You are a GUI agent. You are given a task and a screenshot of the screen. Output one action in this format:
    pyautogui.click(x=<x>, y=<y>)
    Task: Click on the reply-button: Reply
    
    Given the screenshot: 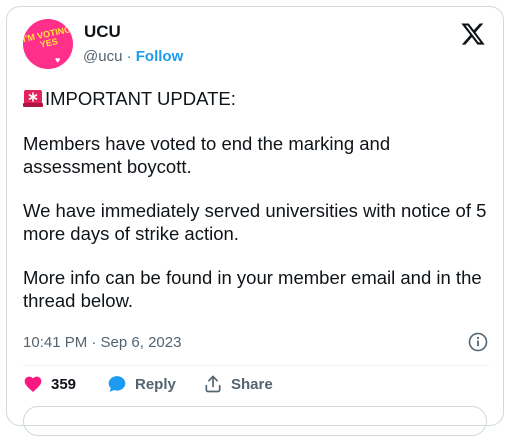 What is the action you would take?
    pyautogui.click(x=141, y=384)
    